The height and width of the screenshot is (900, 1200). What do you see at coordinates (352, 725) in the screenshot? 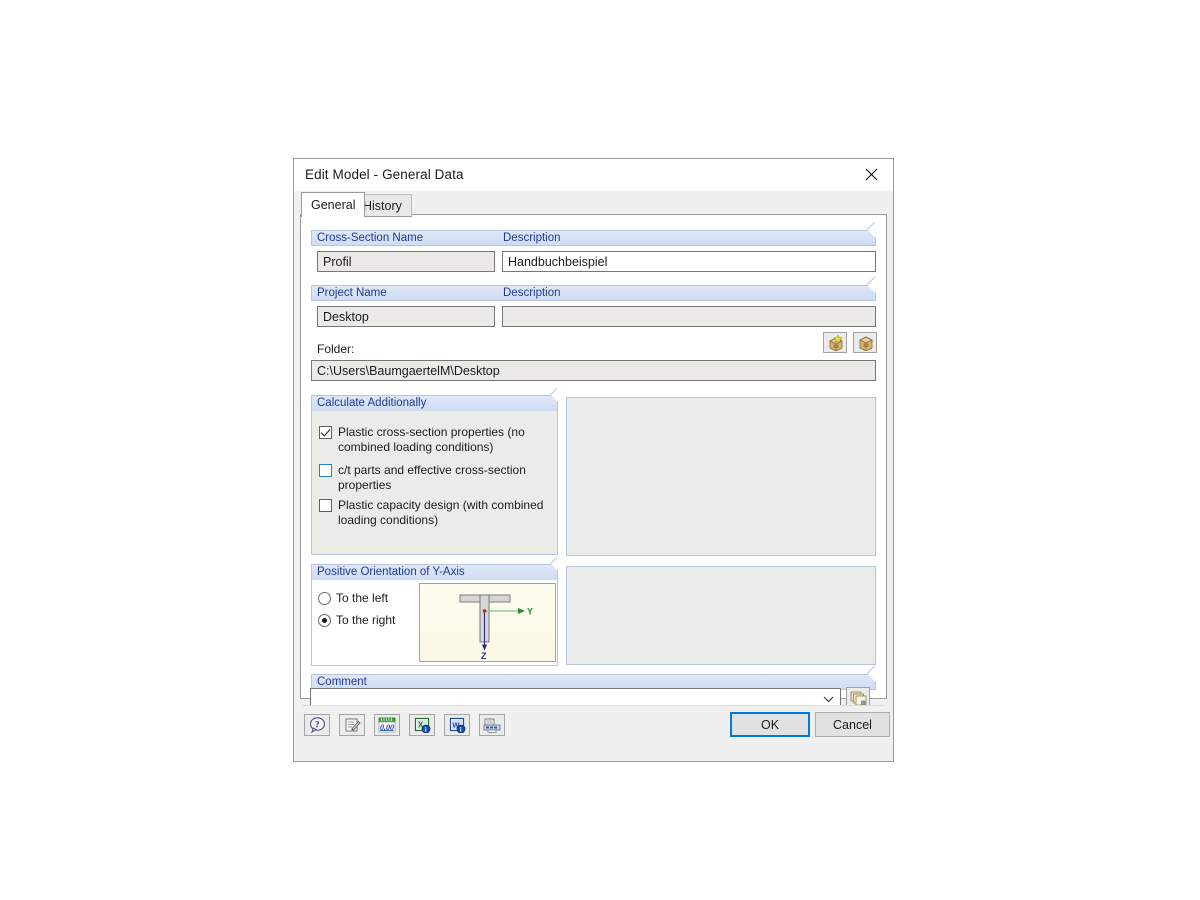
I see `edit-note-button` at bounding box center [352, 725].